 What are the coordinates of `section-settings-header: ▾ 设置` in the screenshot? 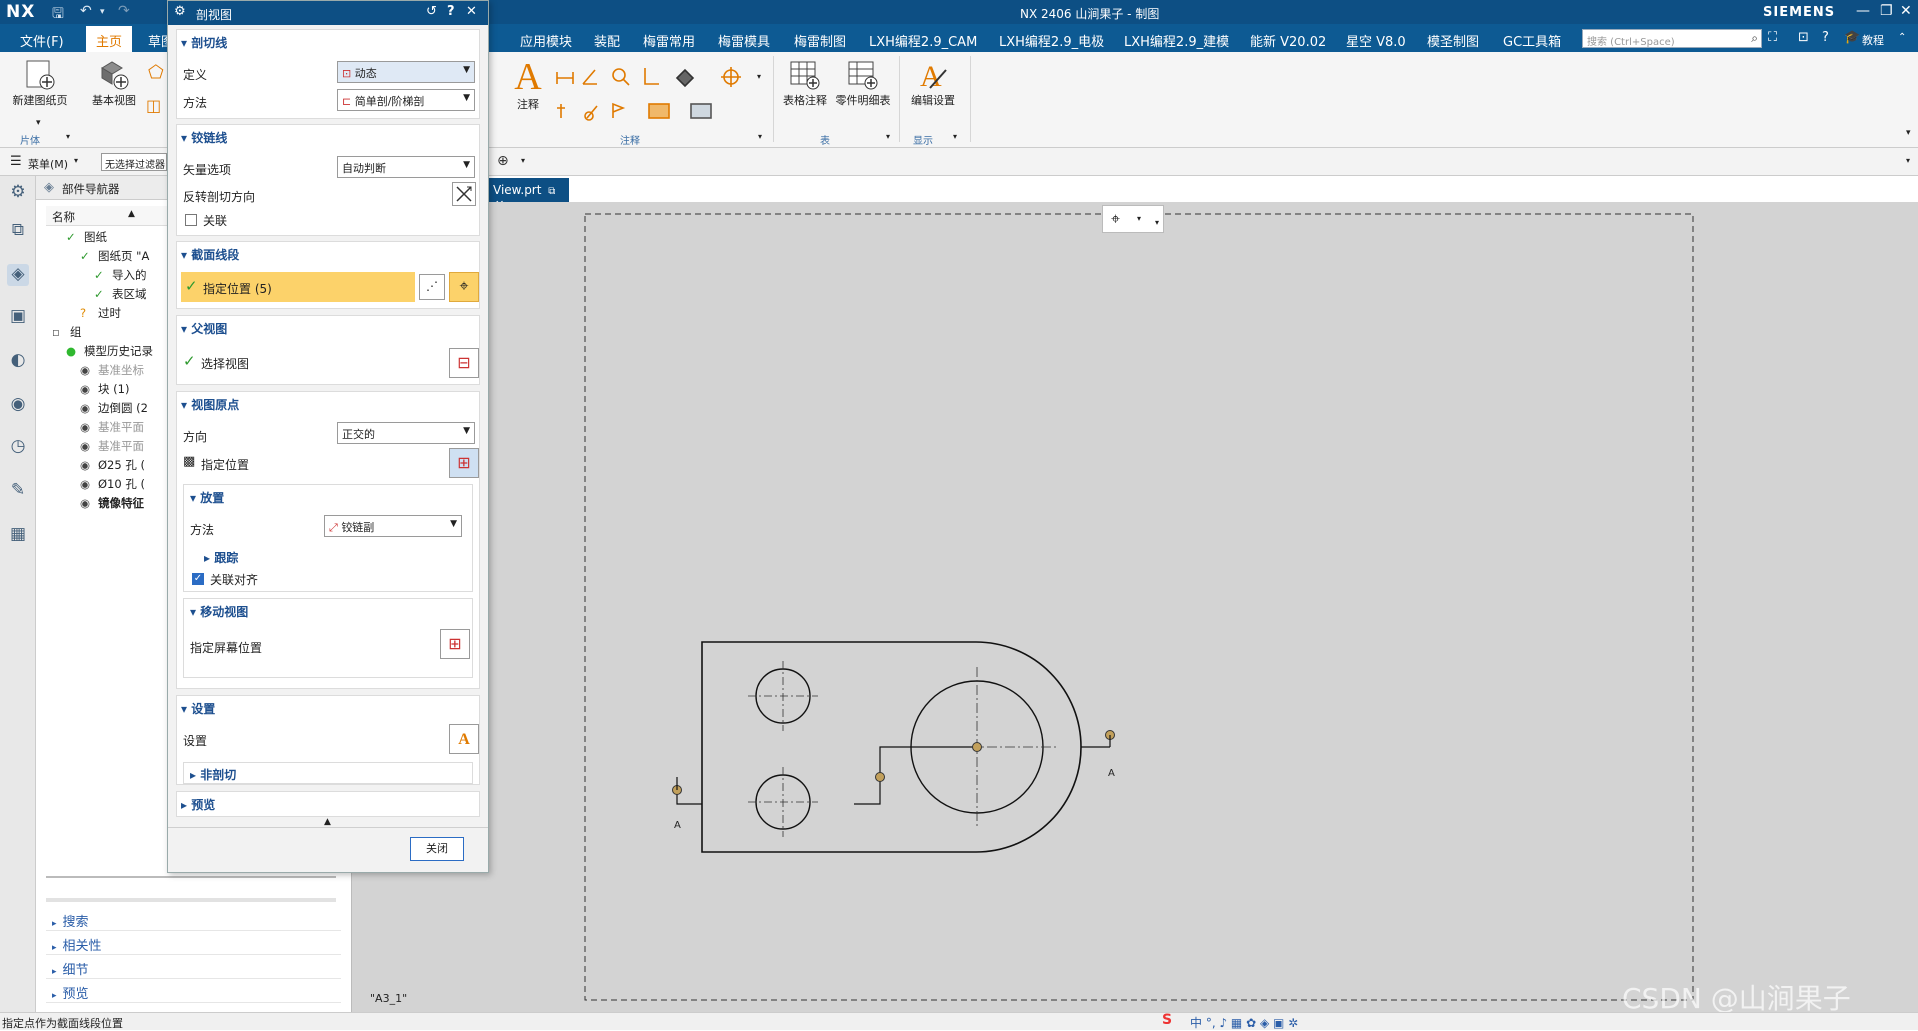 It's located at (198, 708).